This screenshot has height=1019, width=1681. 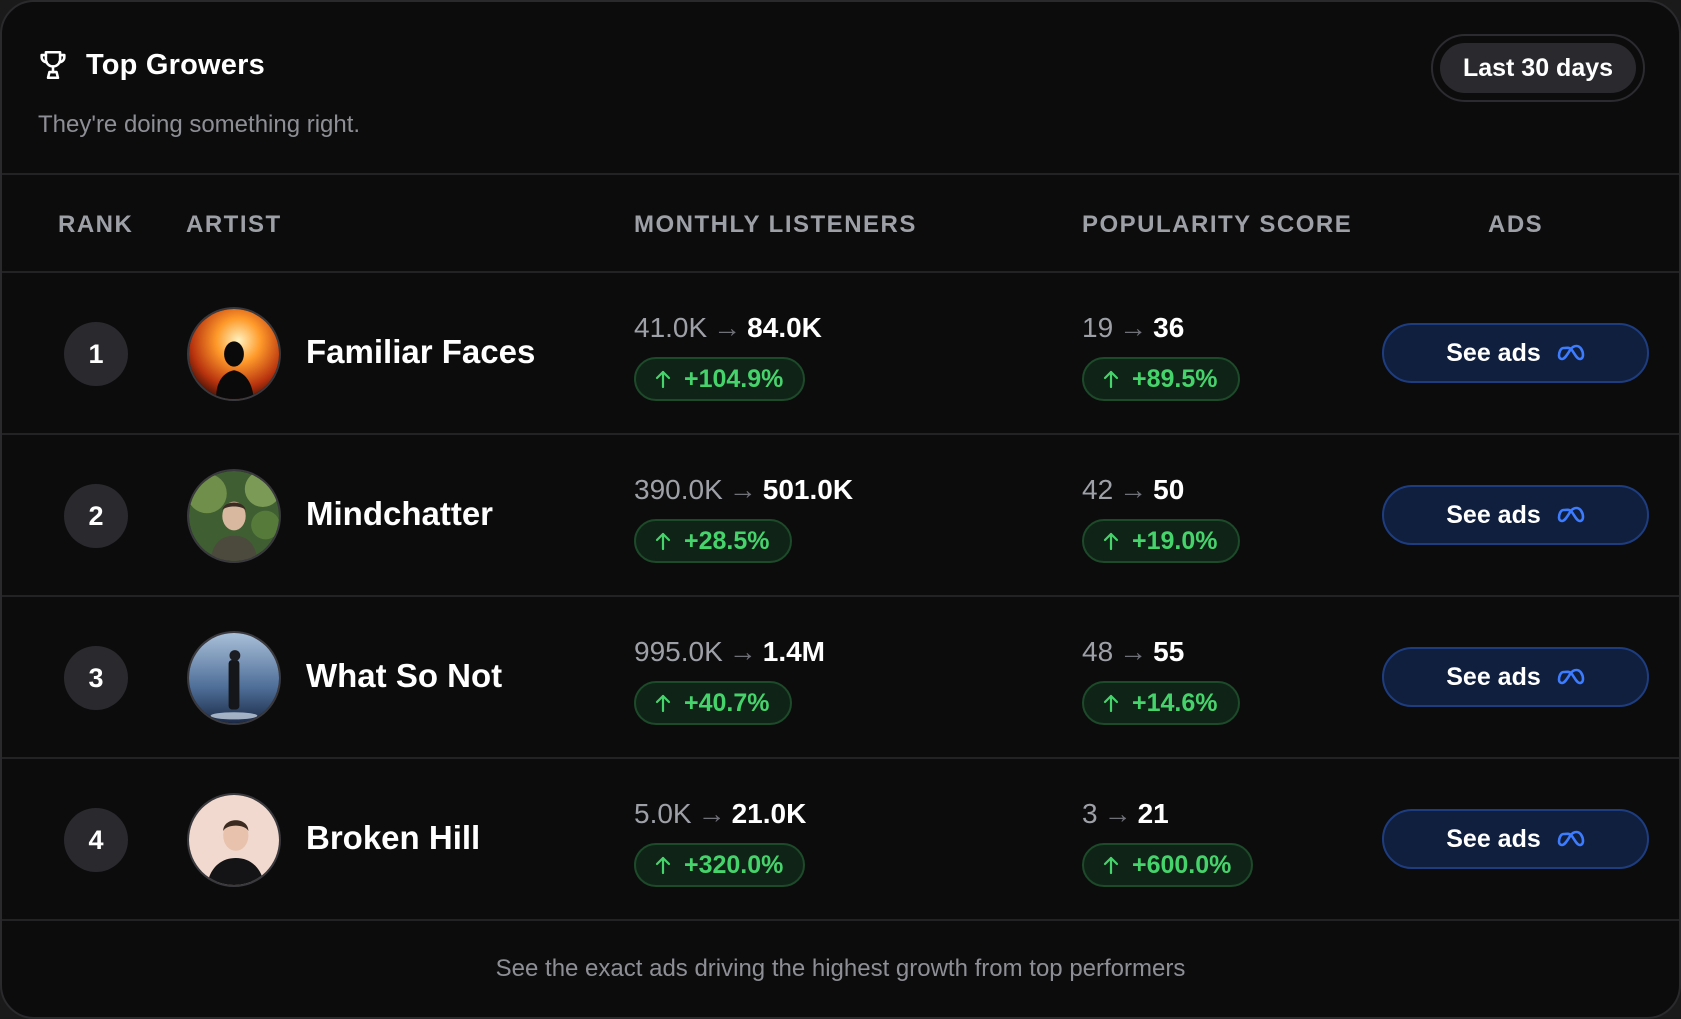 I want to click on popularity-from: 3, so click(x=1090, y=813).